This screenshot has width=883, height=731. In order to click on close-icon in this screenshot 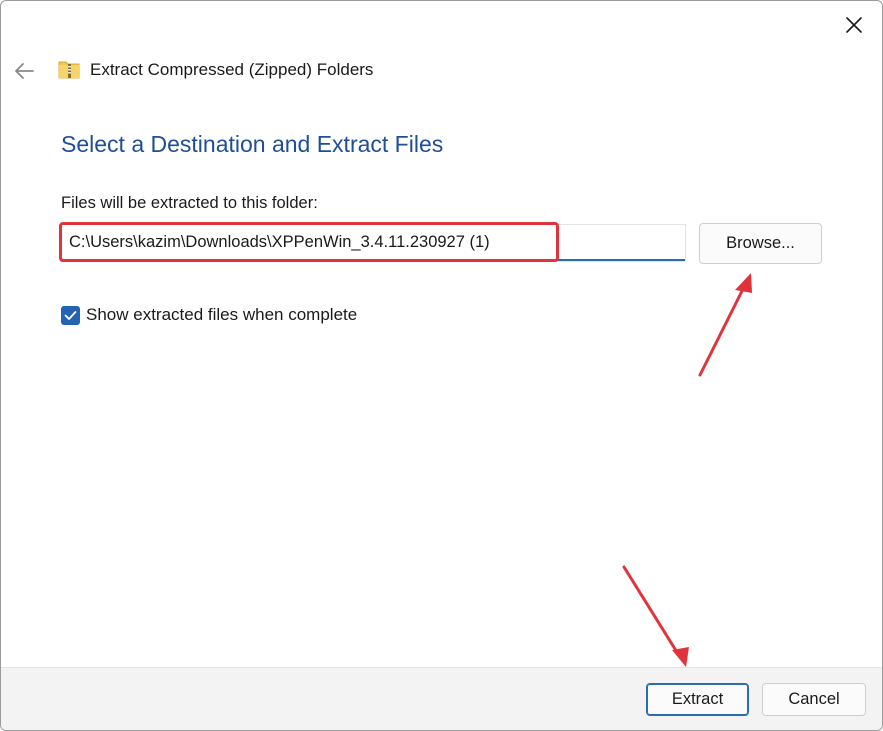, I will do `click(854, 25)`.